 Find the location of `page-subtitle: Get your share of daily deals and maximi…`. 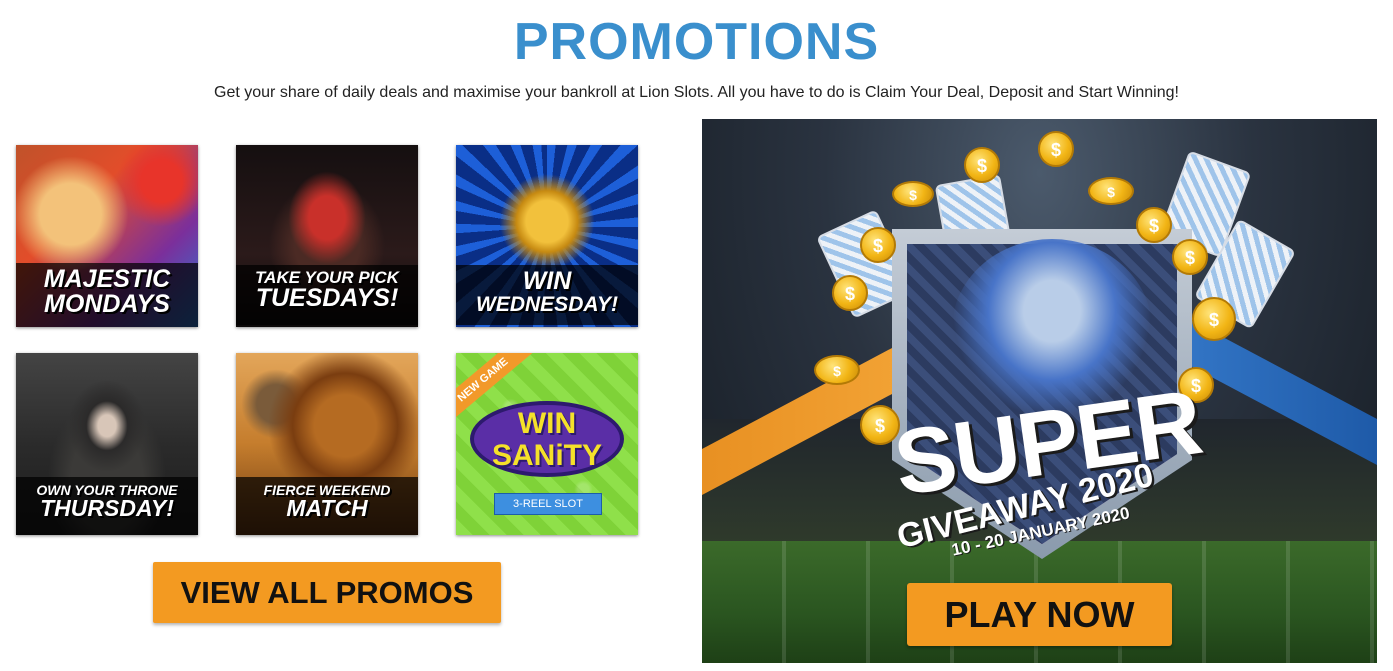

page-subtitle: Get your share of daily deals and maximi… is located at coordinates (696, 92).